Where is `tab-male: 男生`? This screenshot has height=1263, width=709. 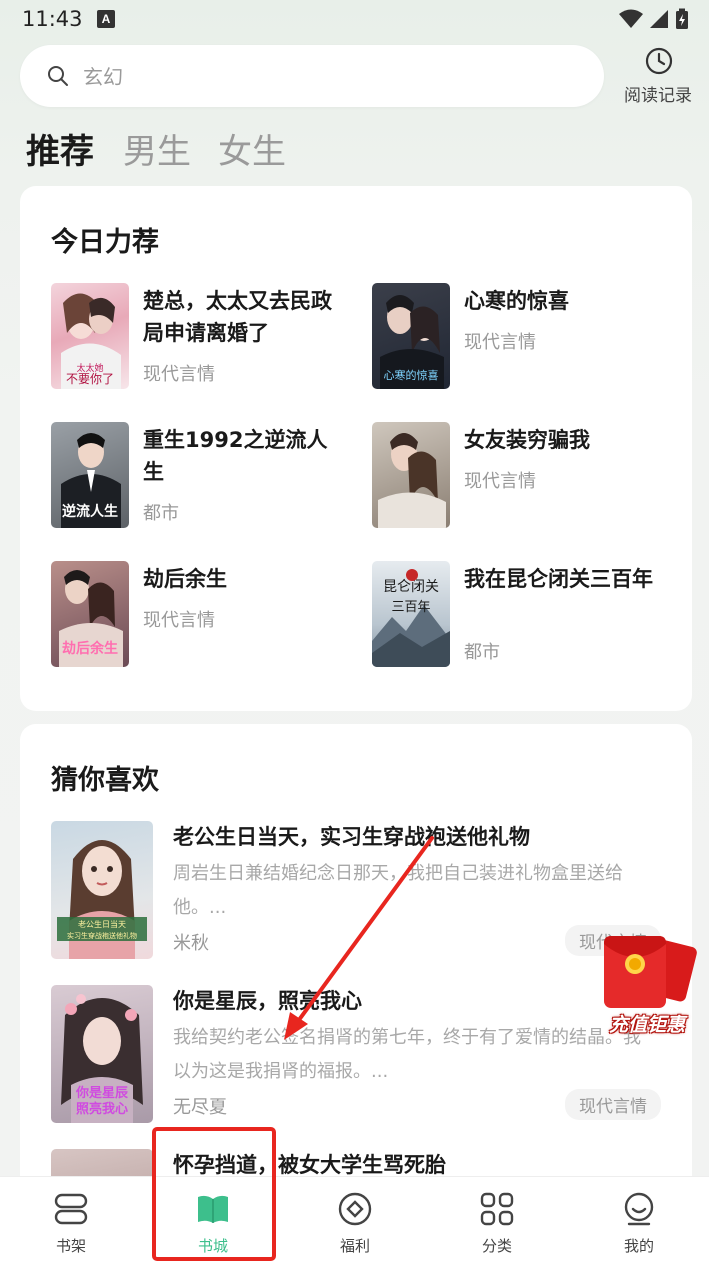
tab-male: 男生 is located at coordinates (157, 148).